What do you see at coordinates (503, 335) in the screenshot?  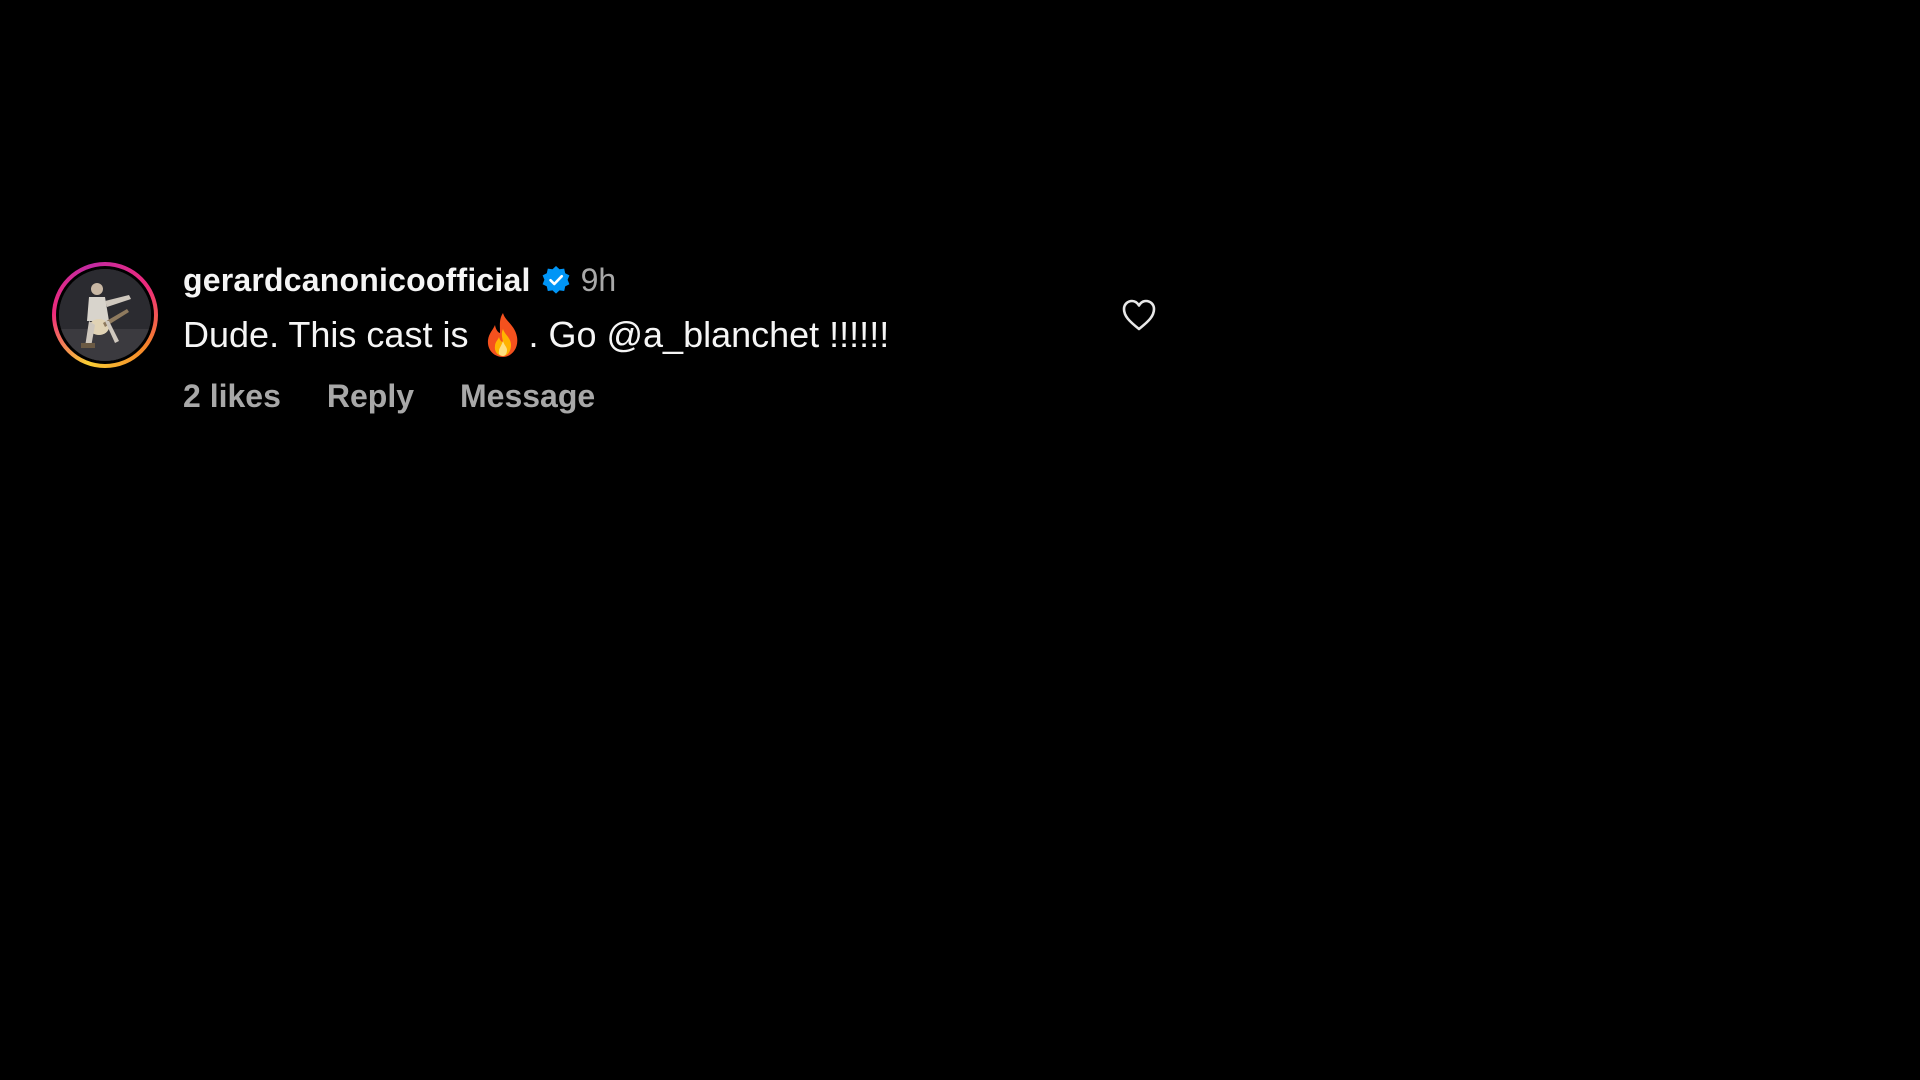 I see `fire-icon` at bounding box center [503, 335].